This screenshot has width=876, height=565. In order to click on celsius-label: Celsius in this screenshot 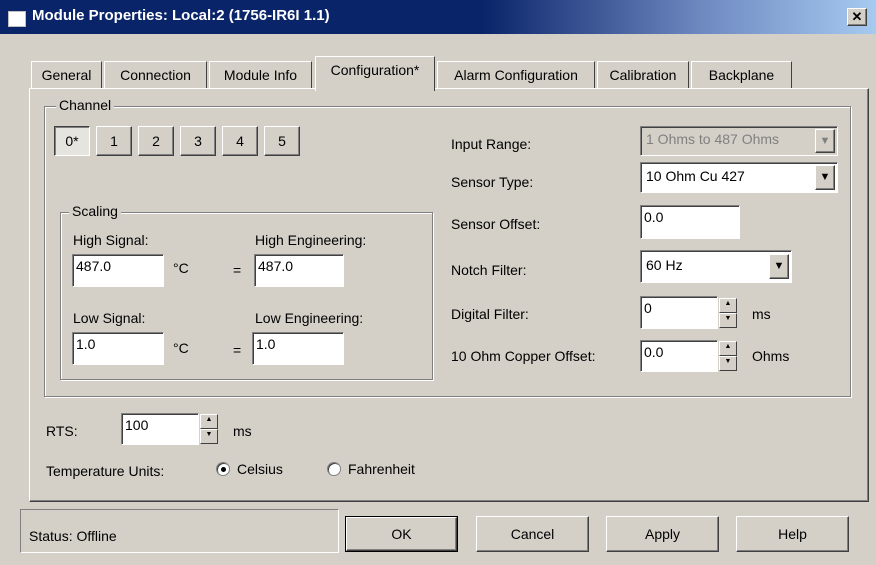, I will do `click(260, 469)`.